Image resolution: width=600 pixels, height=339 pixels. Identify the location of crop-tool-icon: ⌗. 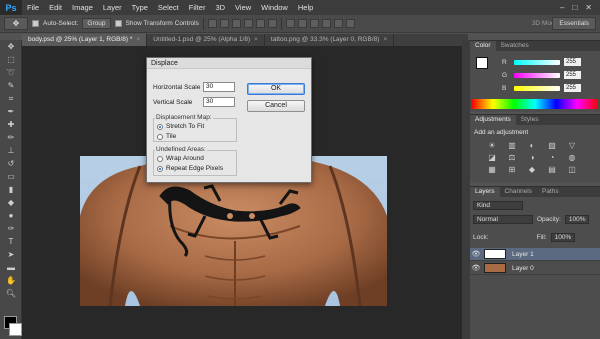
(11, 98).